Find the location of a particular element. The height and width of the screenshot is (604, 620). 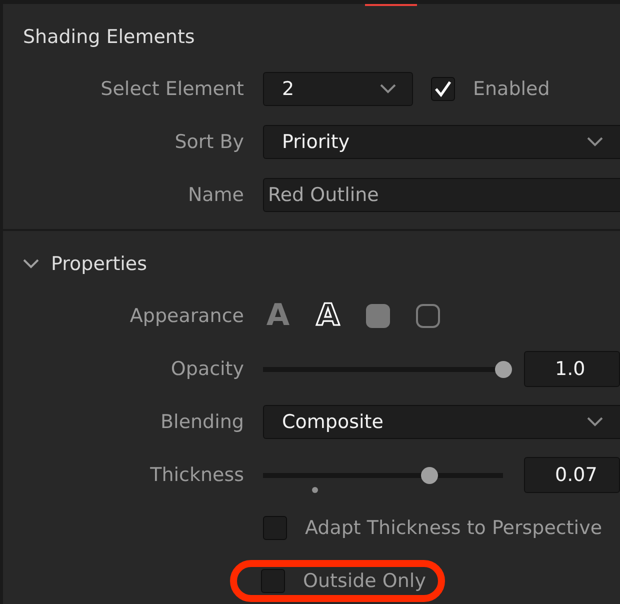

section-title: Shading Elements is located at coordinates (109, 37).